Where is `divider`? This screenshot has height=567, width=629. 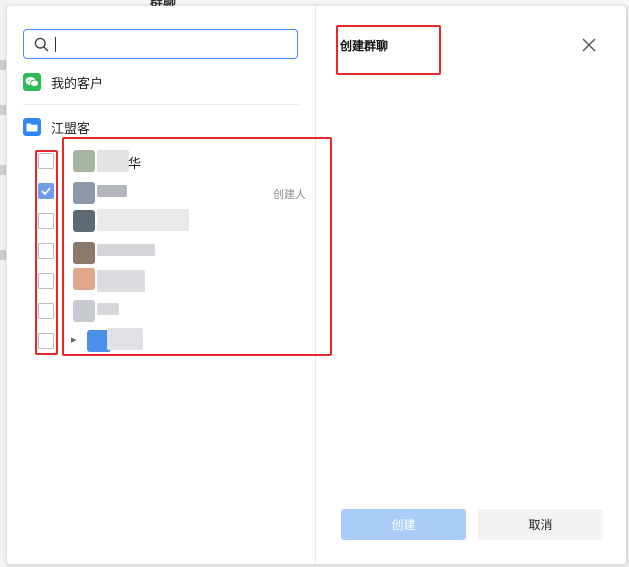
divider is located at coordinates (161, 104).